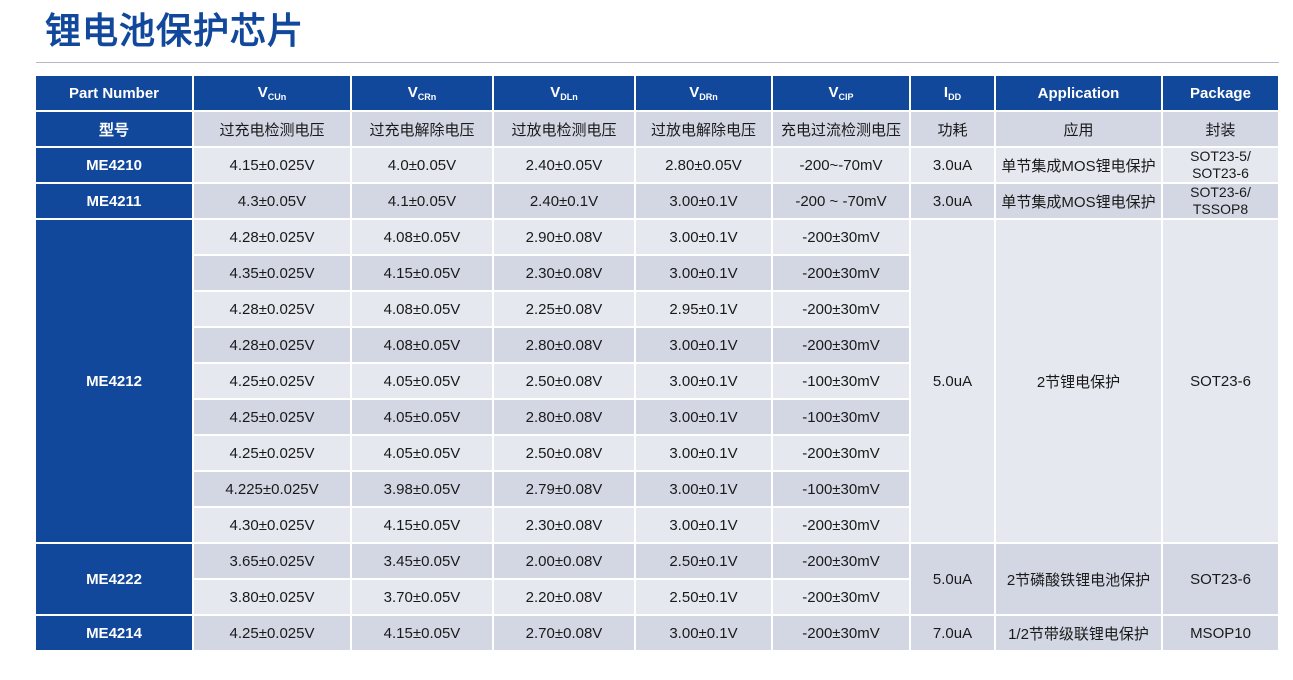  What do you see at coordinates (708, 97) in the screenshot?
I see `header-vdrn-sub: DRn` at bounding box center [708, 97].